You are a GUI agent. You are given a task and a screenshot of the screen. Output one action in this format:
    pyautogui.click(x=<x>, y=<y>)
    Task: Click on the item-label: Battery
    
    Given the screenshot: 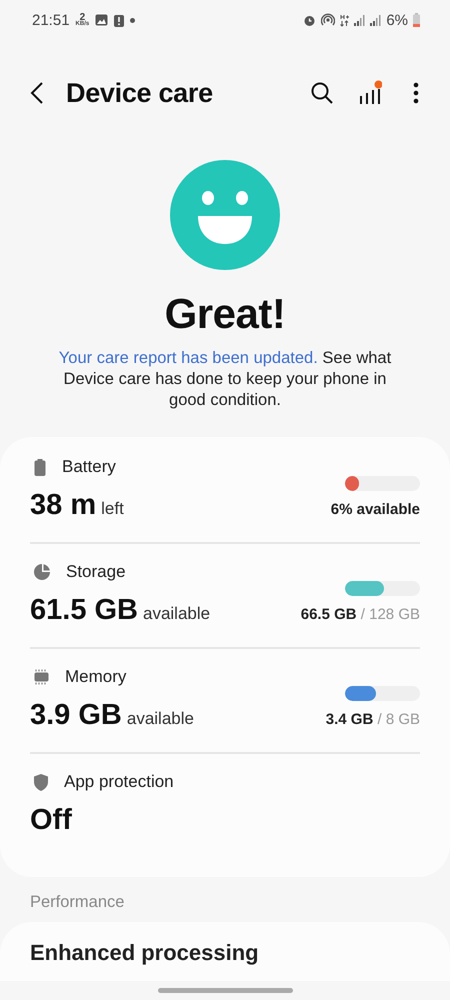 What is the action you would take?
    pyautogui.click(x=89, y=467)
    